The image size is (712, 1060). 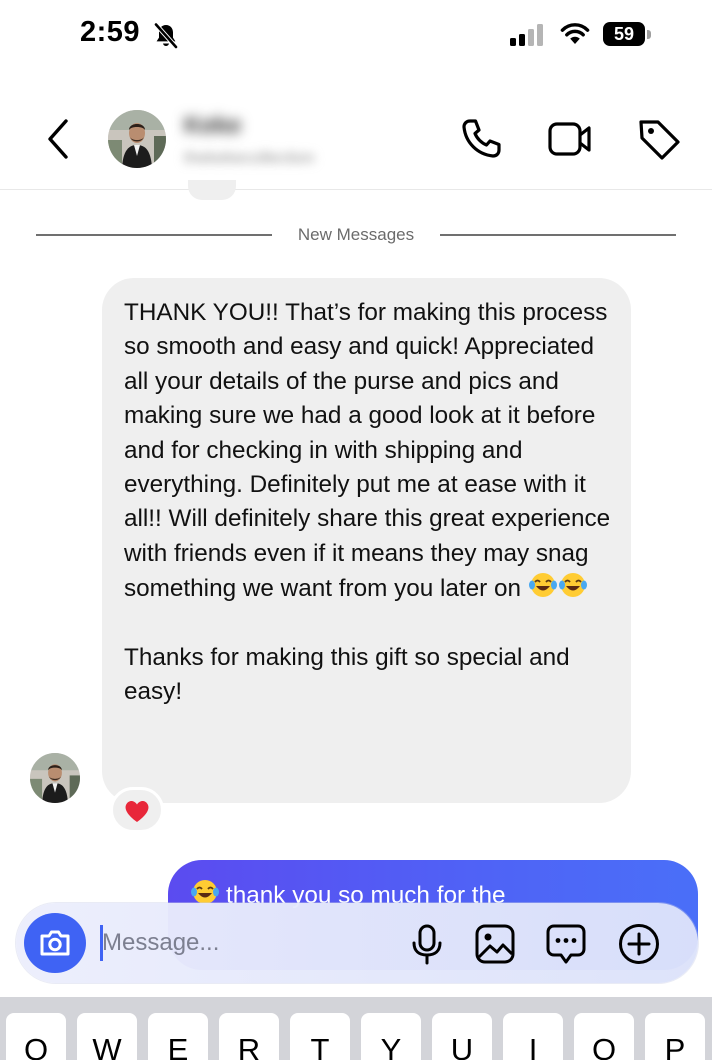 What do you see at coordinates (252, 943) in the screenshot?
I see `message-input` at bounding box center [252, 943].